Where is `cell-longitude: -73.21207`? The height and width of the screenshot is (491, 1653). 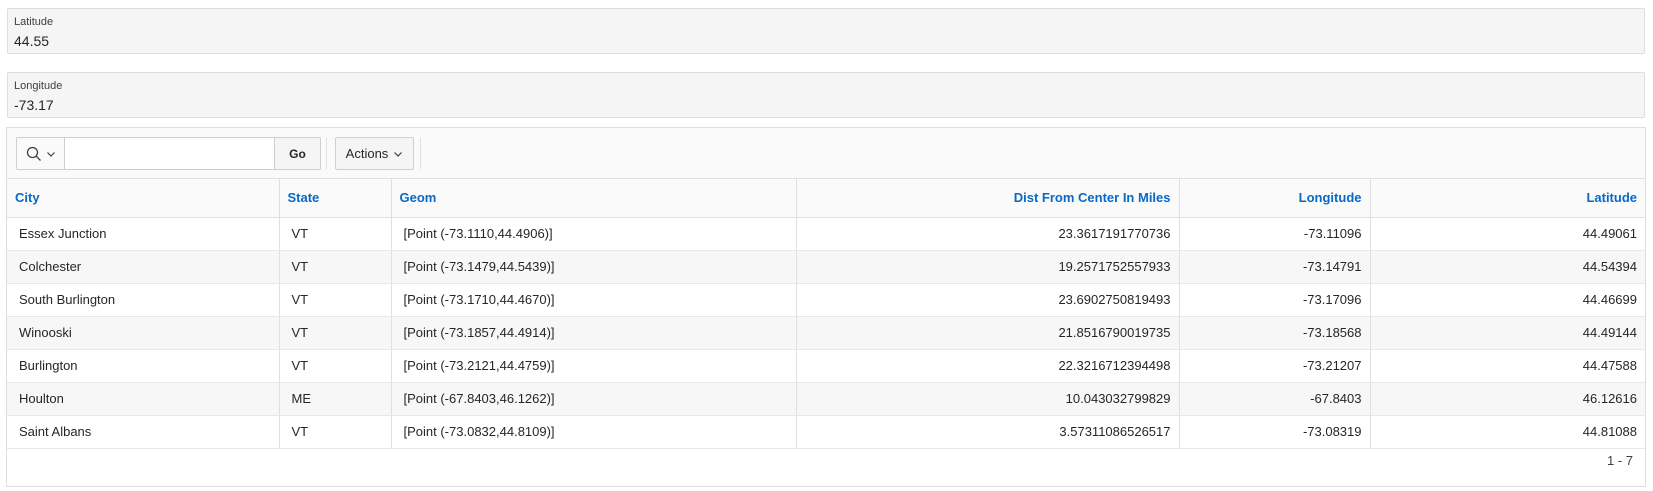 cell-longitude: -73.21207 is located at coordinates (1275, 366).